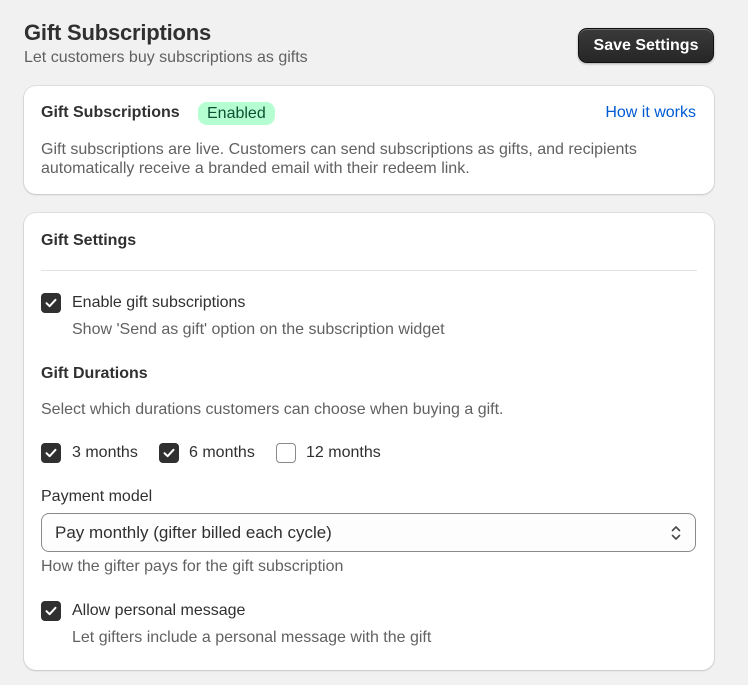 This screenshot has width=748, height=685. Describe the element at coordinates (343, 453) in the screenshot. I see `duration-12-months-label: 12 months` at that location.